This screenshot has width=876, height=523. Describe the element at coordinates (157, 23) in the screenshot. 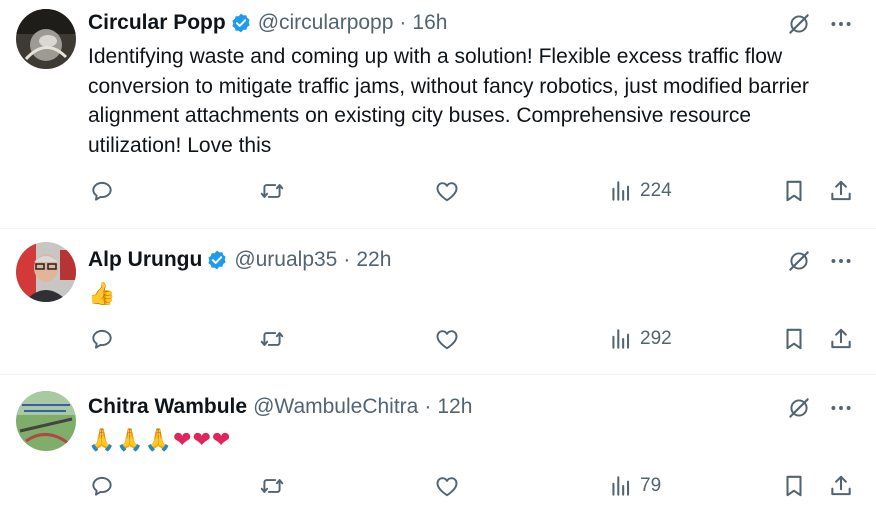

I see `display-name: Circular Popp` at that location.